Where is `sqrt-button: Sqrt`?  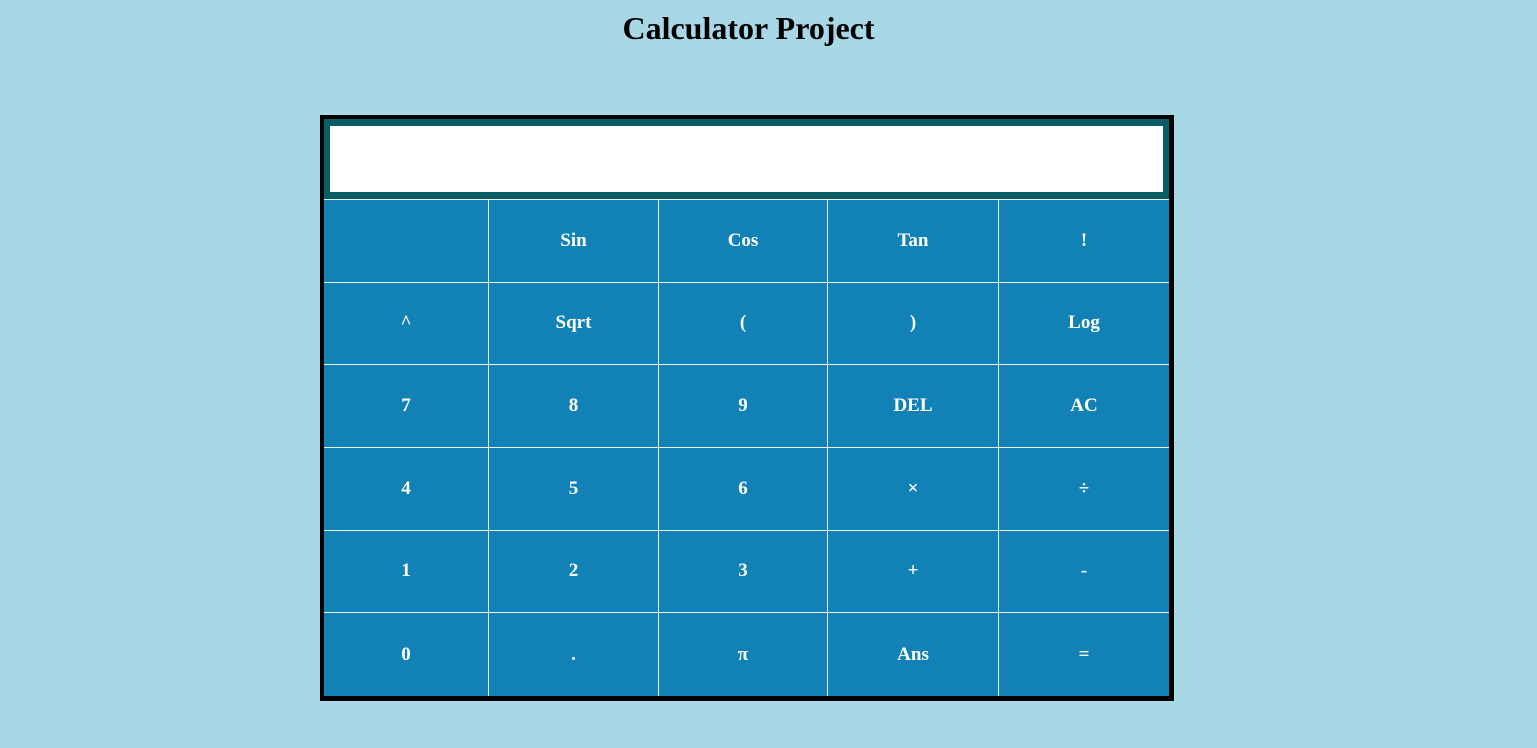 sqrt-button: Sqrt is located at coordinates (574, 324).